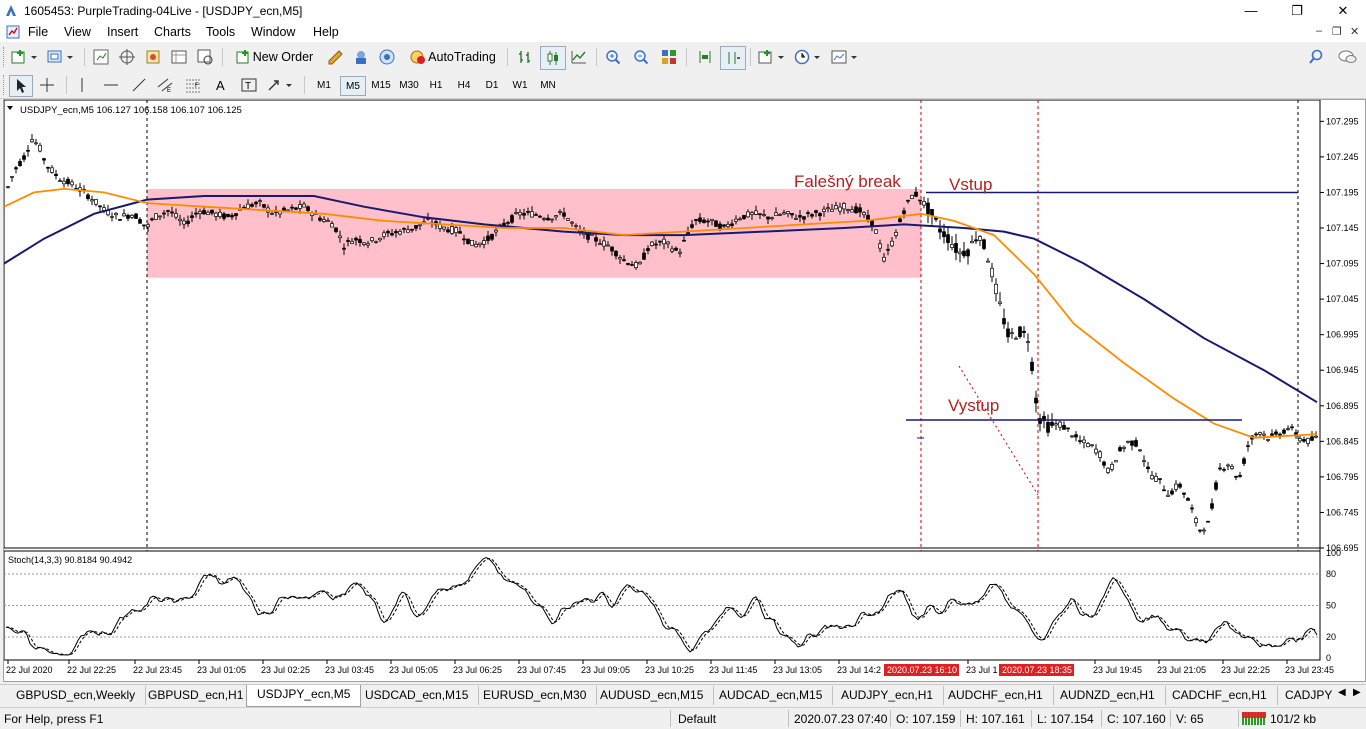 Image resolution: width=1366 pixels, height=729 pixels. What do you see at coordinates (1357, 692) in the screenshot?
I see `tab-scroll-right-icon: ▶` at bounding box center [1357, 692].